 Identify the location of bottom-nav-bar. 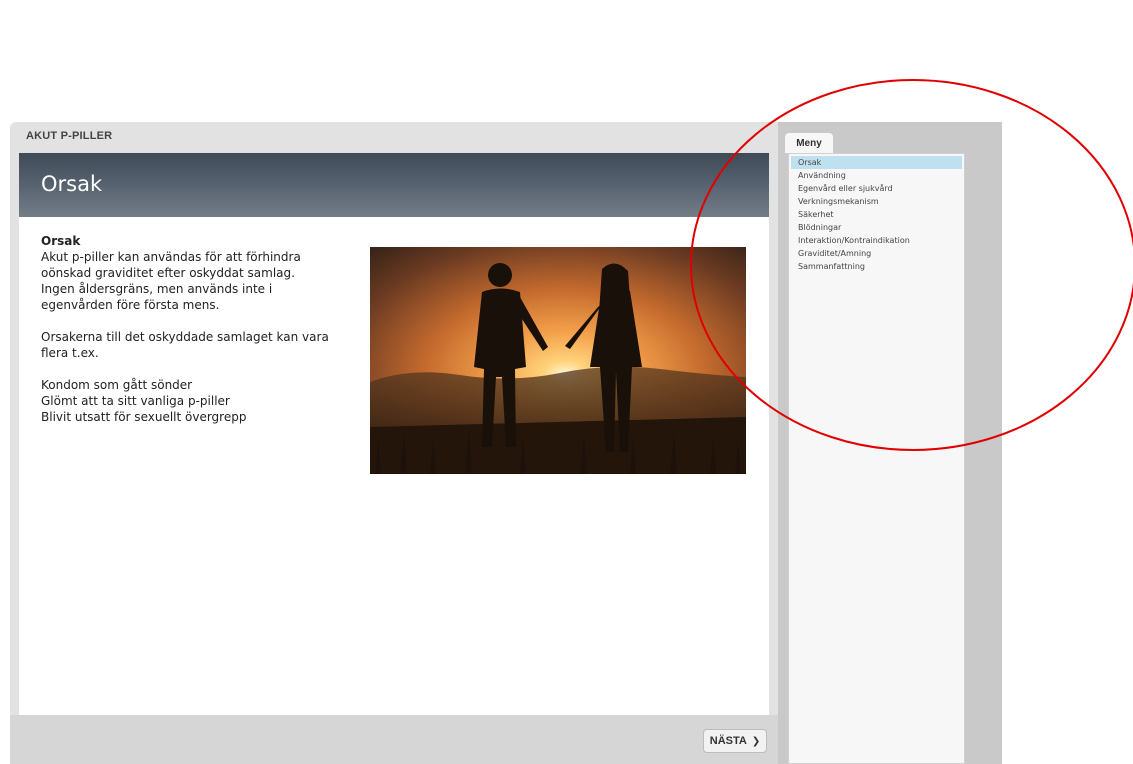
(394, 739).